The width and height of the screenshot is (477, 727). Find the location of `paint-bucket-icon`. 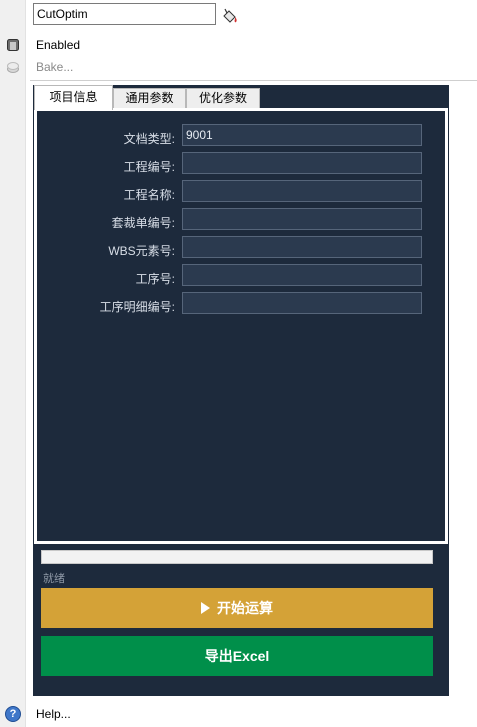

paint-bucket-icon is located at coordinates (230, 16).